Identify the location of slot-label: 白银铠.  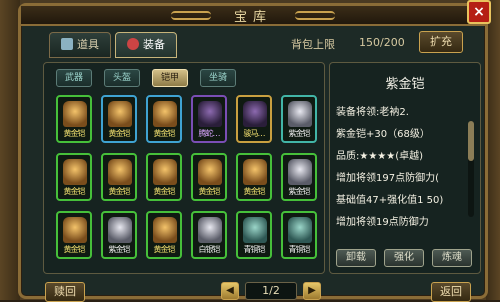
(209, 249).